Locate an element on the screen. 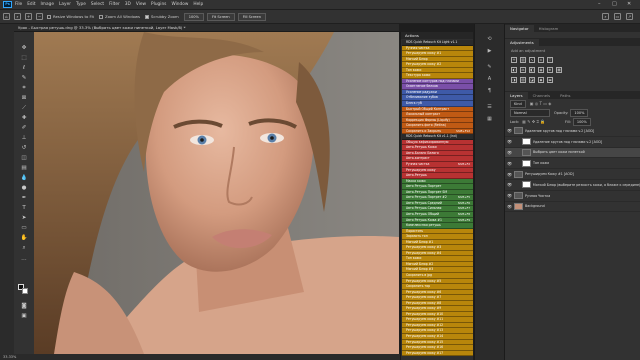  menu-file: File is located at coordinates (18, 4).